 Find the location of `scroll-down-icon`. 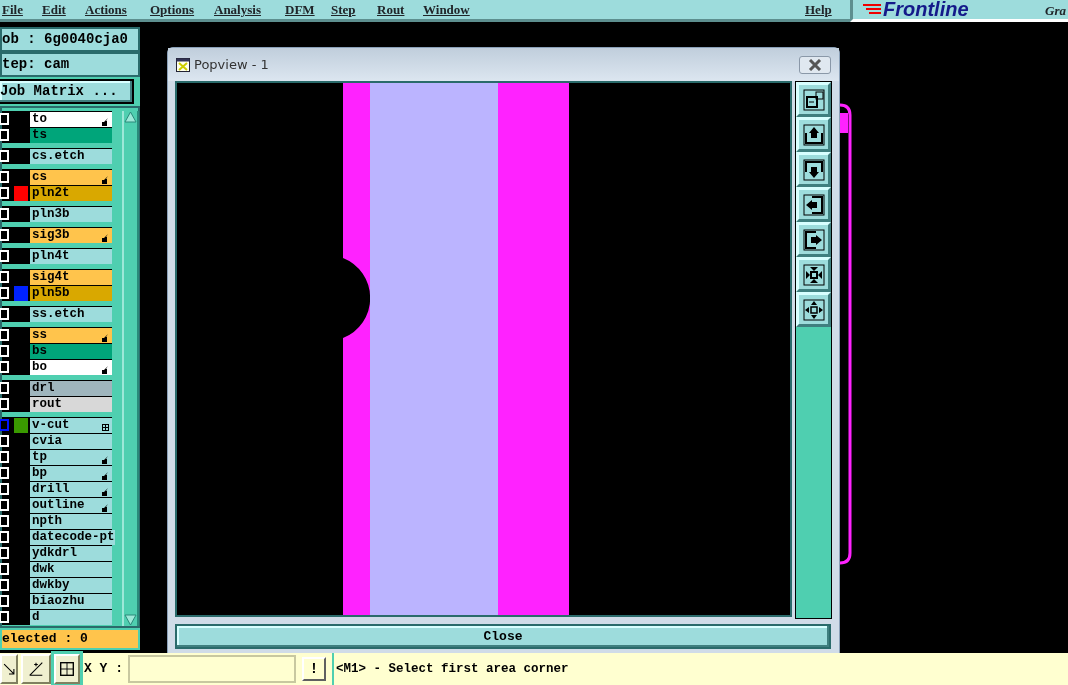

scroll-down-icon is located at coordinates (130, 620).